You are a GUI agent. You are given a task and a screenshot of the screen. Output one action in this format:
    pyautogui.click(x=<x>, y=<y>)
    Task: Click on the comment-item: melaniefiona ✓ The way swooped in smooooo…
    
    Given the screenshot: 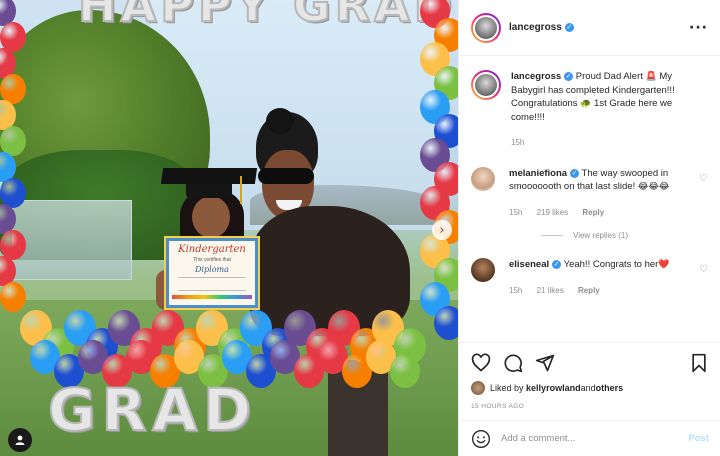 What is the action you would take?
    pyautogui.click(x=589, y=193)
    